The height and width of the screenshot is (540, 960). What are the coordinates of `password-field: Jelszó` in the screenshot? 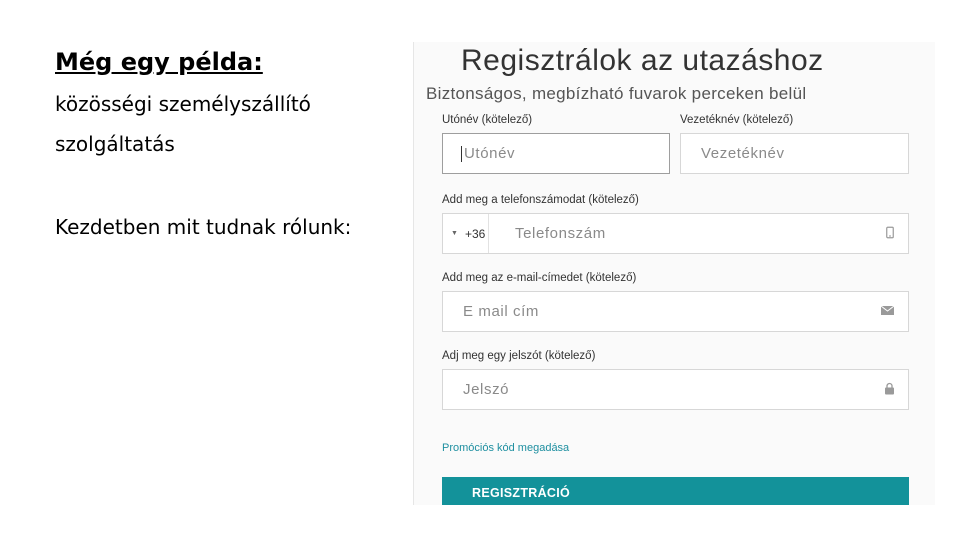 It's located at (675, 389).